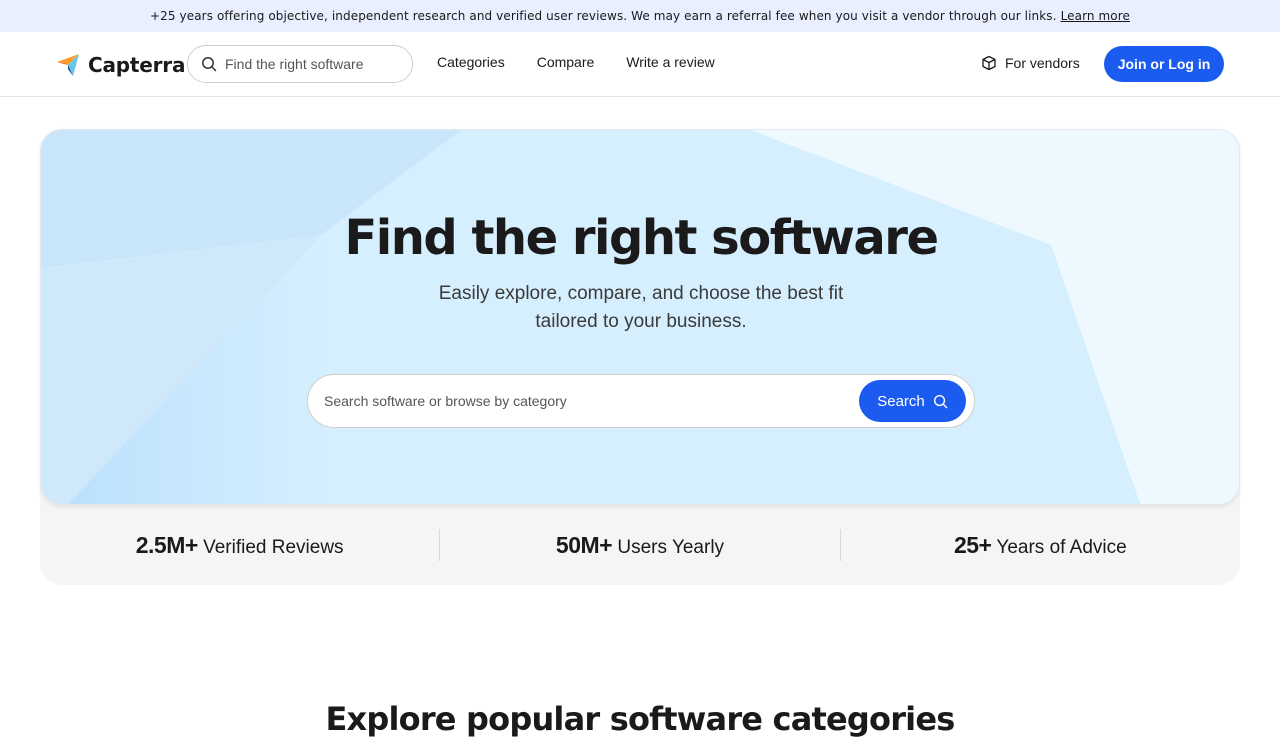  What do you see at coordinates (584, 401) in the screenshot?
I see `hero-search-input` at bounding box center [584, 401].